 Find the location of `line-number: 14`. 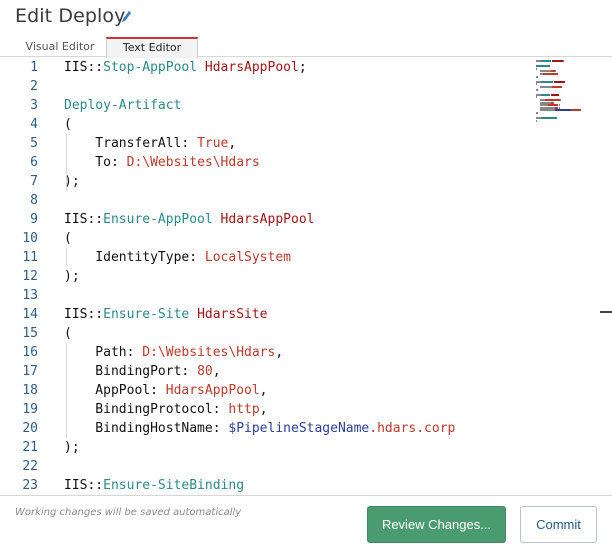

line-number: 14 is located at coordinates (30, 314).